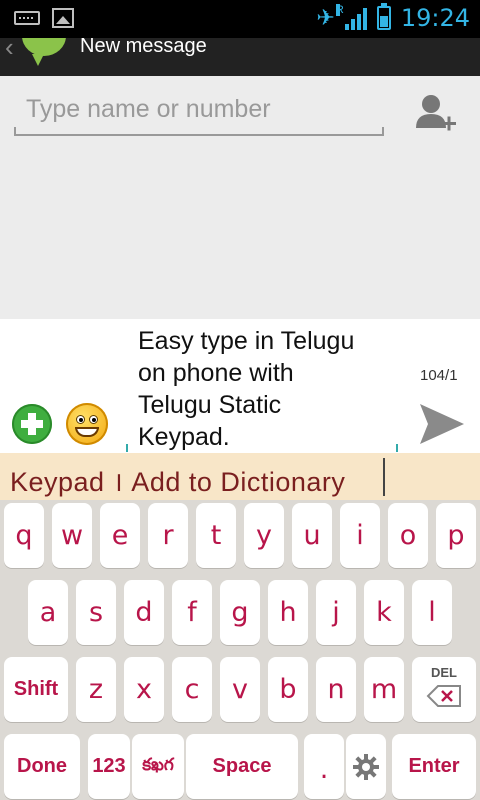  Describe the element at coordinates (324, 766) in the screenshot. I see `period-key: .` at that location.